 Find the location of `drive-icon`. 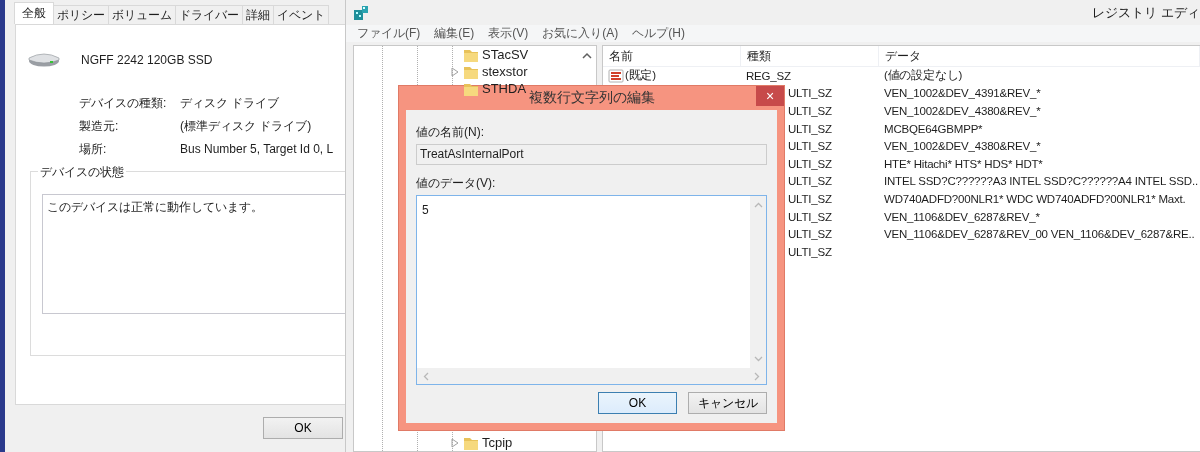

drive-icon is located at coordinates (44, 59).